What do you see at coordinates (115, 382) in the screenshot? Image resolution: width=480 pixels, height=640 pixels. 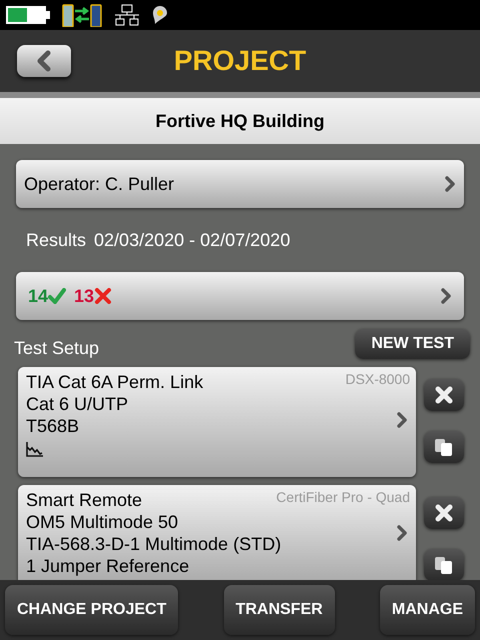 I see `setup-line: TIA Cat 6A Perm. Link` at bounding box center [115, 382].